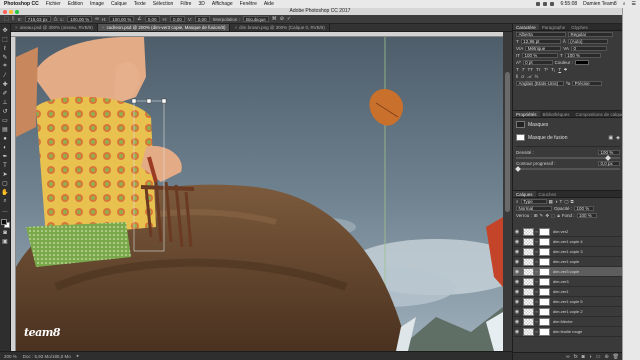 Image resolution: width=640 pixels, height=360 pixels. Describe the element at coordinates (568, 242) in the screenshot. I see `layer-row: ◉ ∞ dim-ver1 copie 4` at that location.